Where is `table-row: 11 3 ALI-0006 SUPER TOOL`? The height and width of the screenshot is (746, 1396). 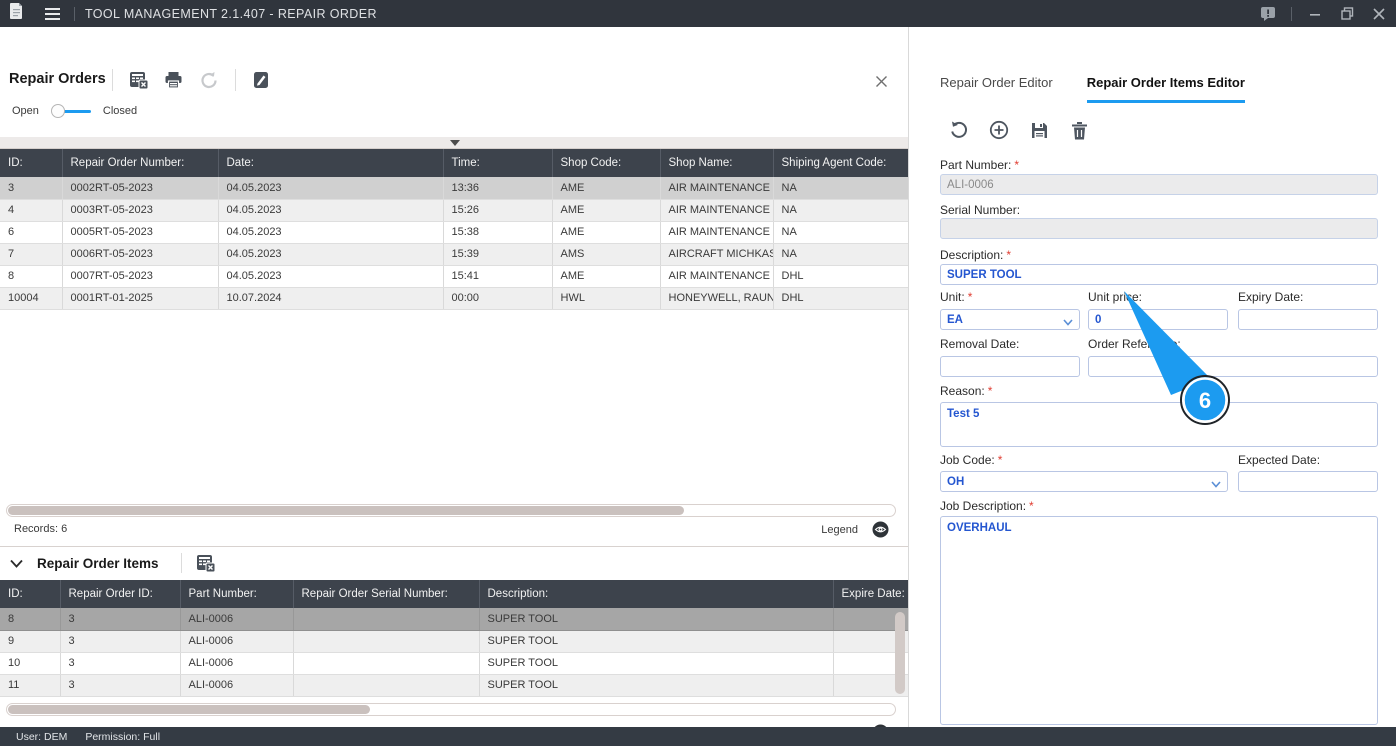
table-row: 11 3 ALI-0006 SUPER TOOL is located at coordinates (454, 685).